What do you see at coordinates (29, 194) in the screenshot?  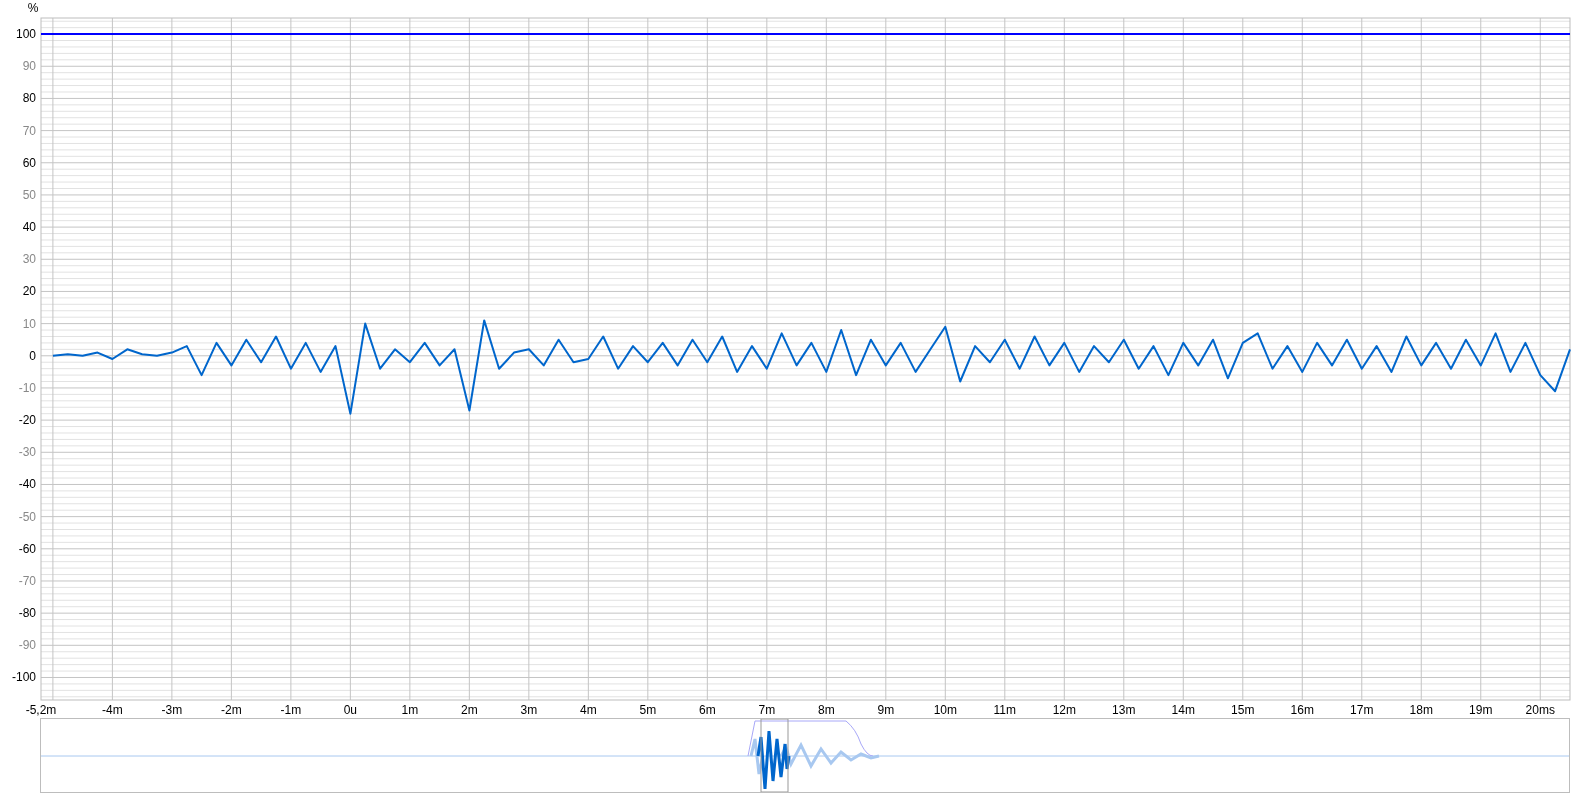 I see `y-tick-label: 50` at bounding box center [29, 194].